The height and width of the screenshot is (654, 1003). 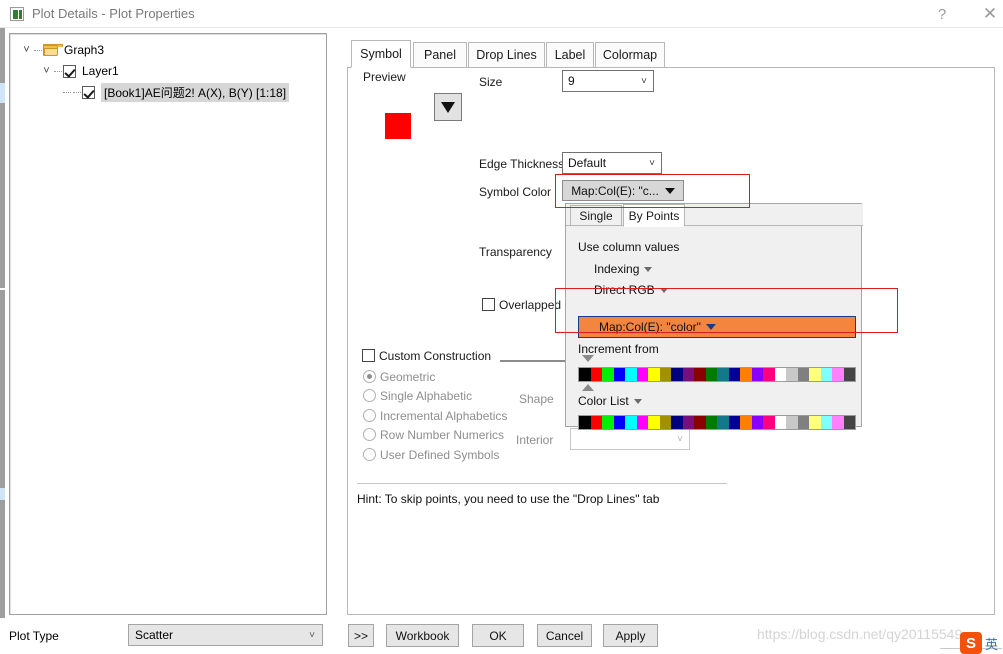 I want to click on symbol-shape-dropdown-button, so click(x=448, y=107).